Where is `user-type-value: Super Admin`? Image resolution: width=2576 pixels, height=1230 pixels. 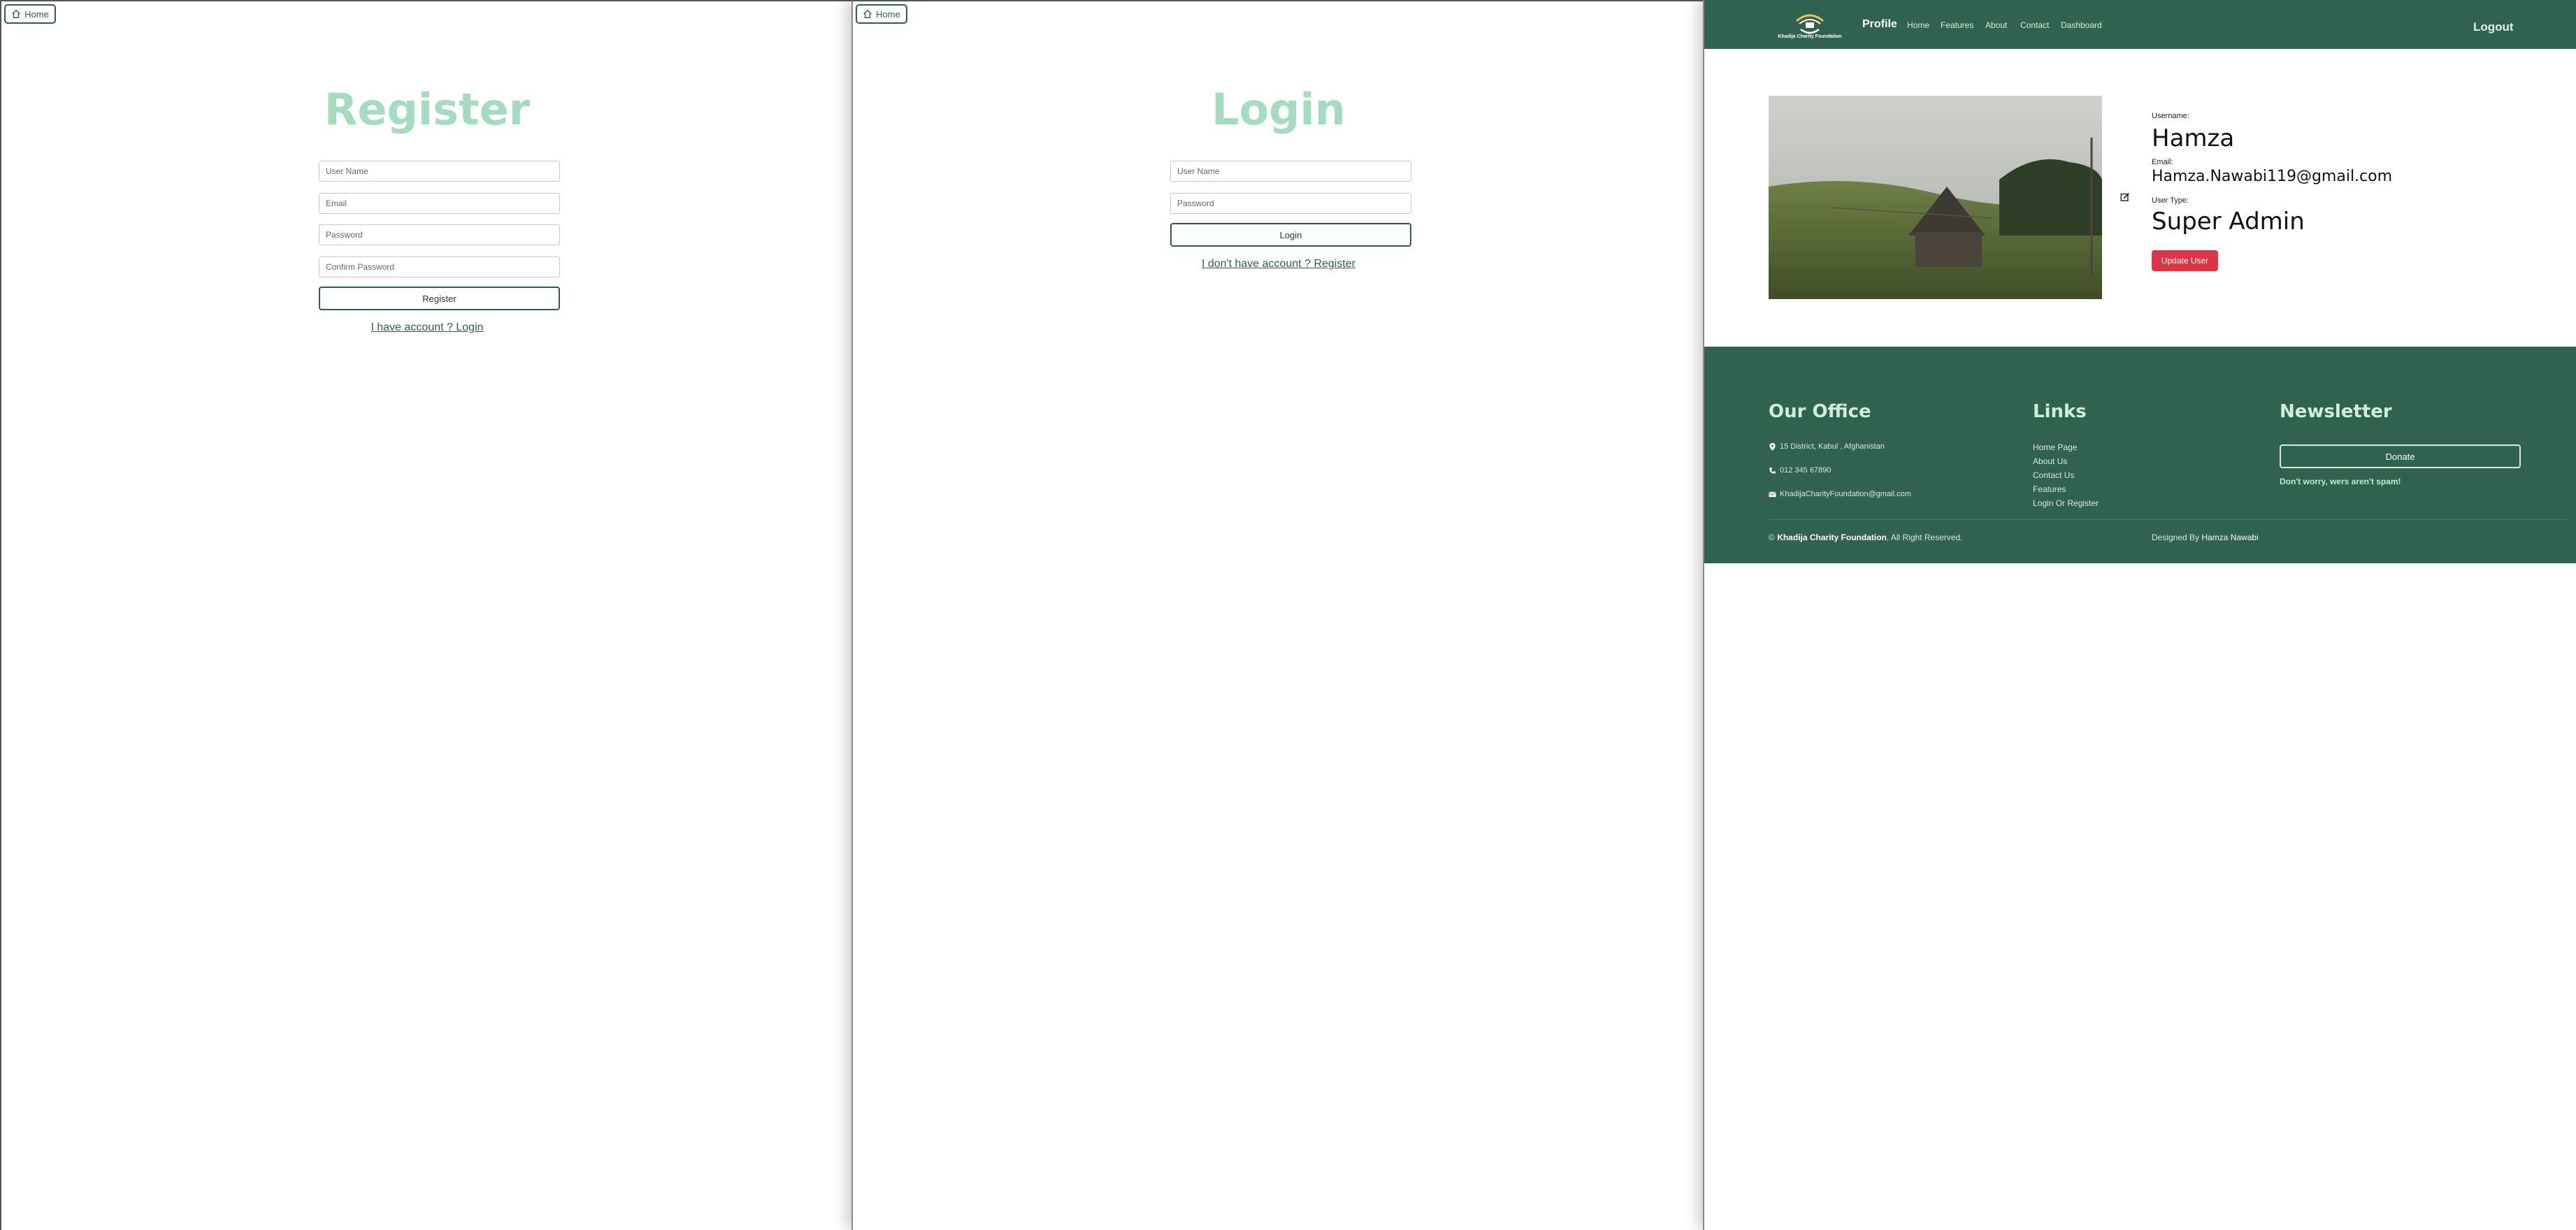
user-type-value: Super Admin is located at coordinates (2228, 222).